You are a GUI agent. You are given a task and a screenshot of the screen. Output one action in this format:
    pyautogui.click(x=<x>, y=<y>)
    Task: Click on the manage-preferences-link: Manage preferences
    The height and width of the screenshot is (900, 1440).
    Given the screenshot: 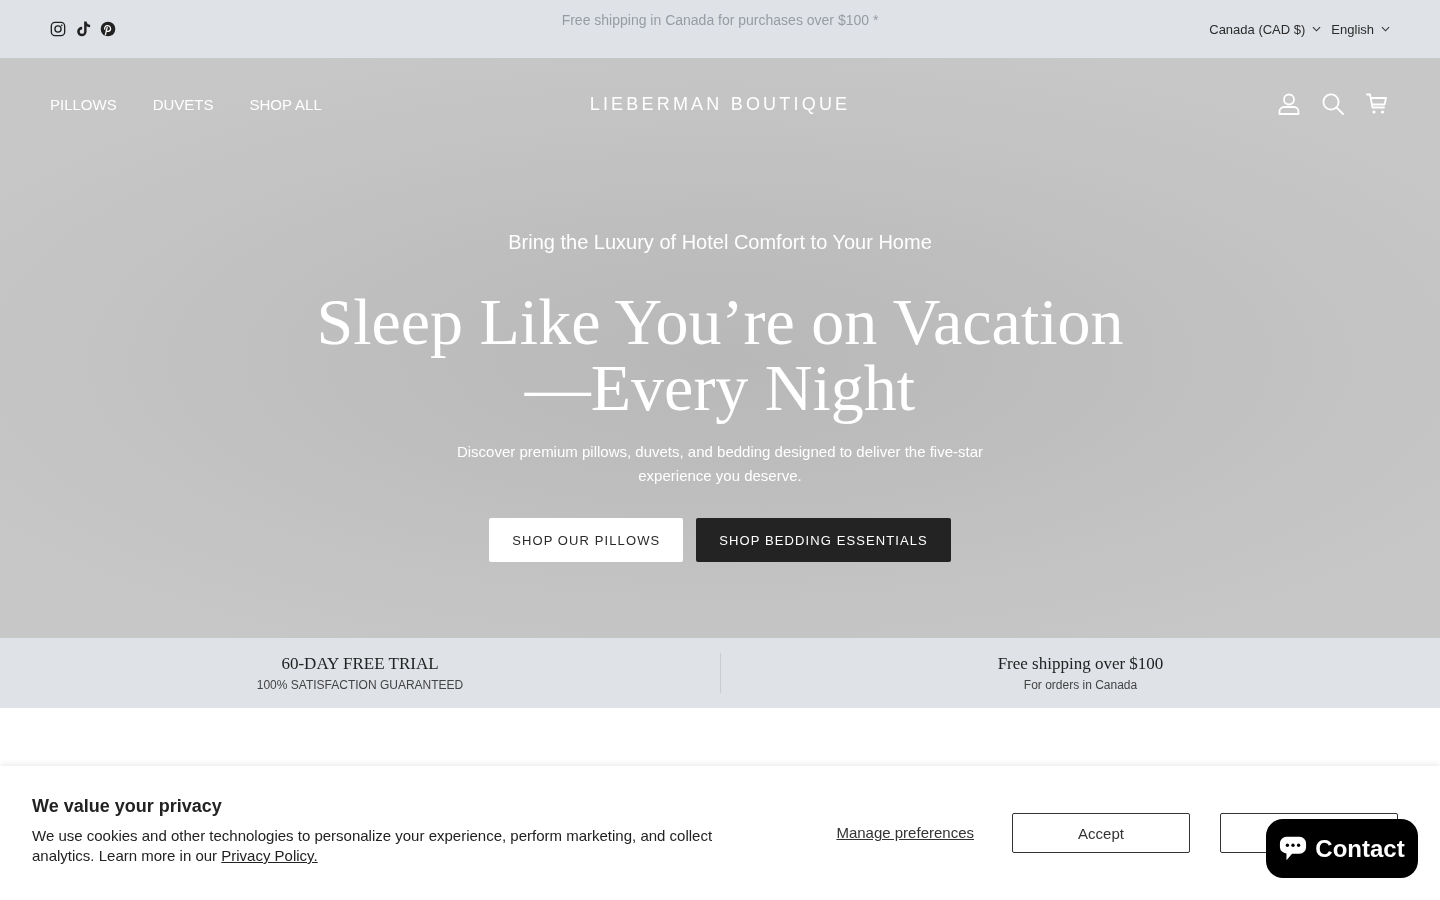 What is the action you would take?
    pyautogui.click(x=905, y=833)
    